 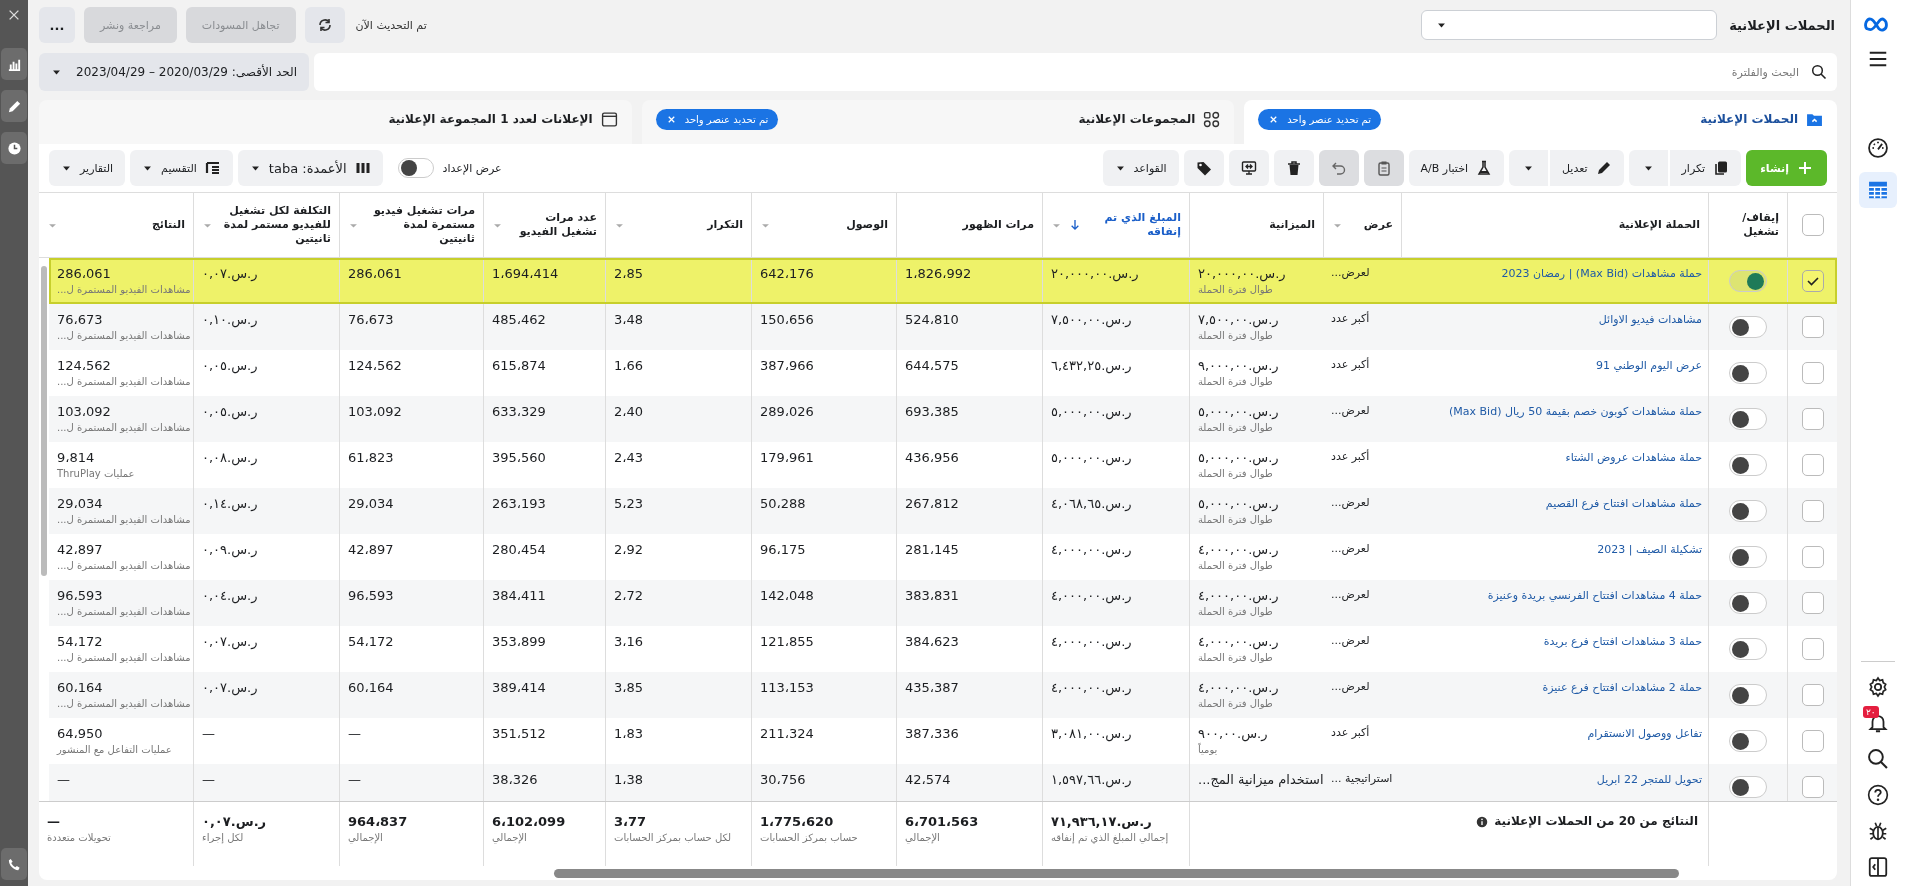 I want to click on column-header: مرات الظهور, so click(x=998, y=225).